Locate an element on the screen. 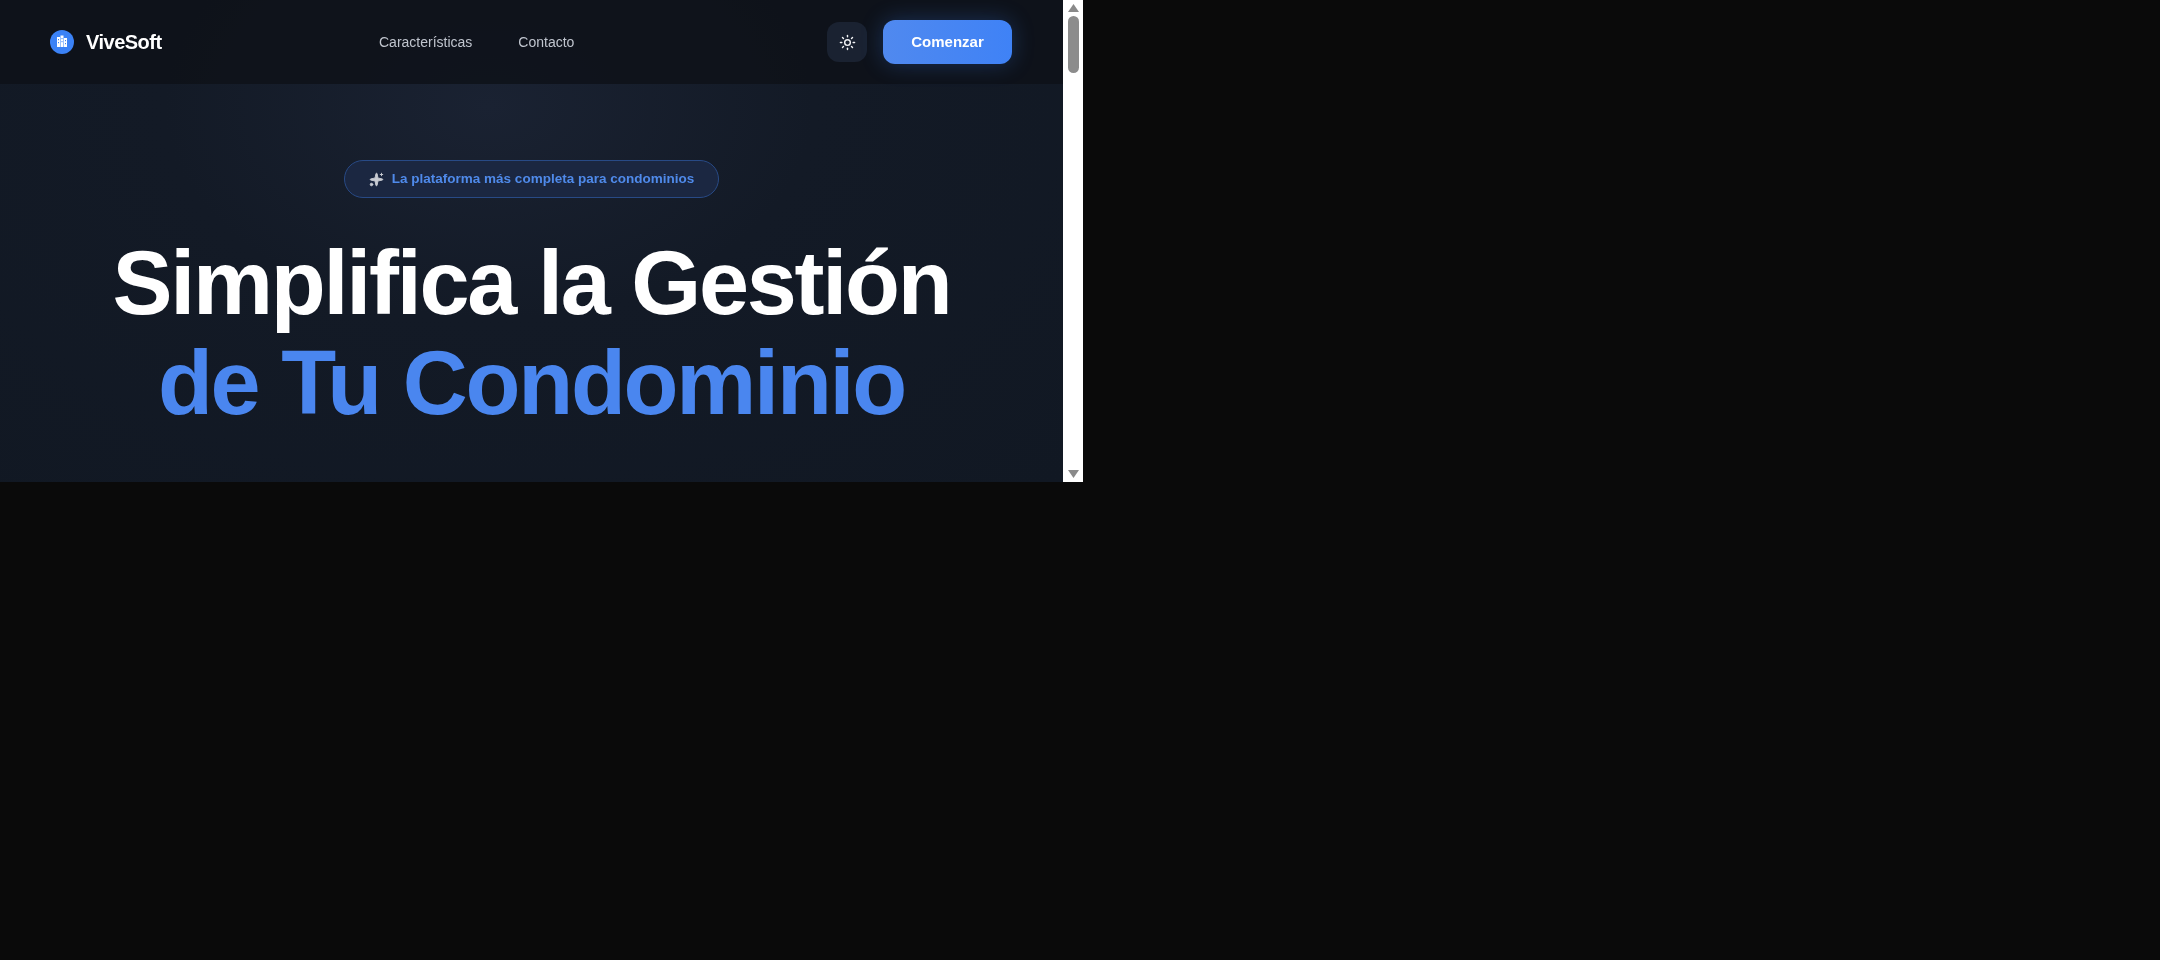 The width and height of the screenshot is (2160, 960). scrollbar is located at coordinates (1073, 241).